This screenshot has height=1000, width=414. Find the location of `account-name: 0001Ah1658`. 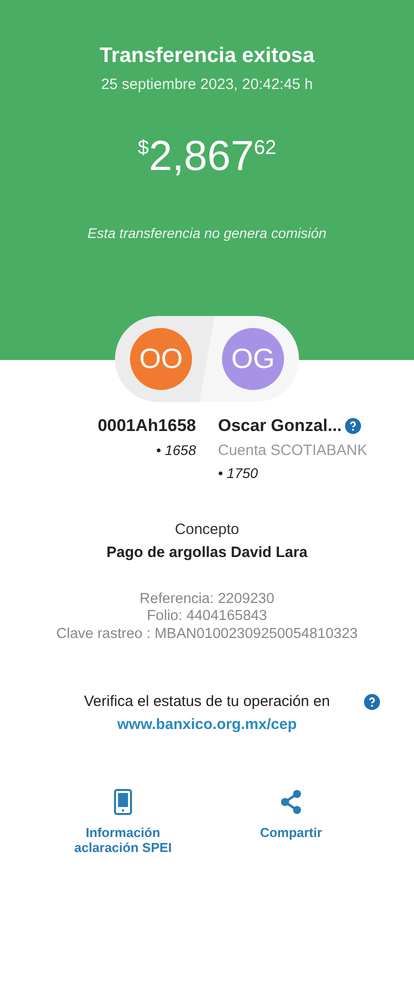

account-name: 0001Ah1658 is located at coordinates (147, 426).